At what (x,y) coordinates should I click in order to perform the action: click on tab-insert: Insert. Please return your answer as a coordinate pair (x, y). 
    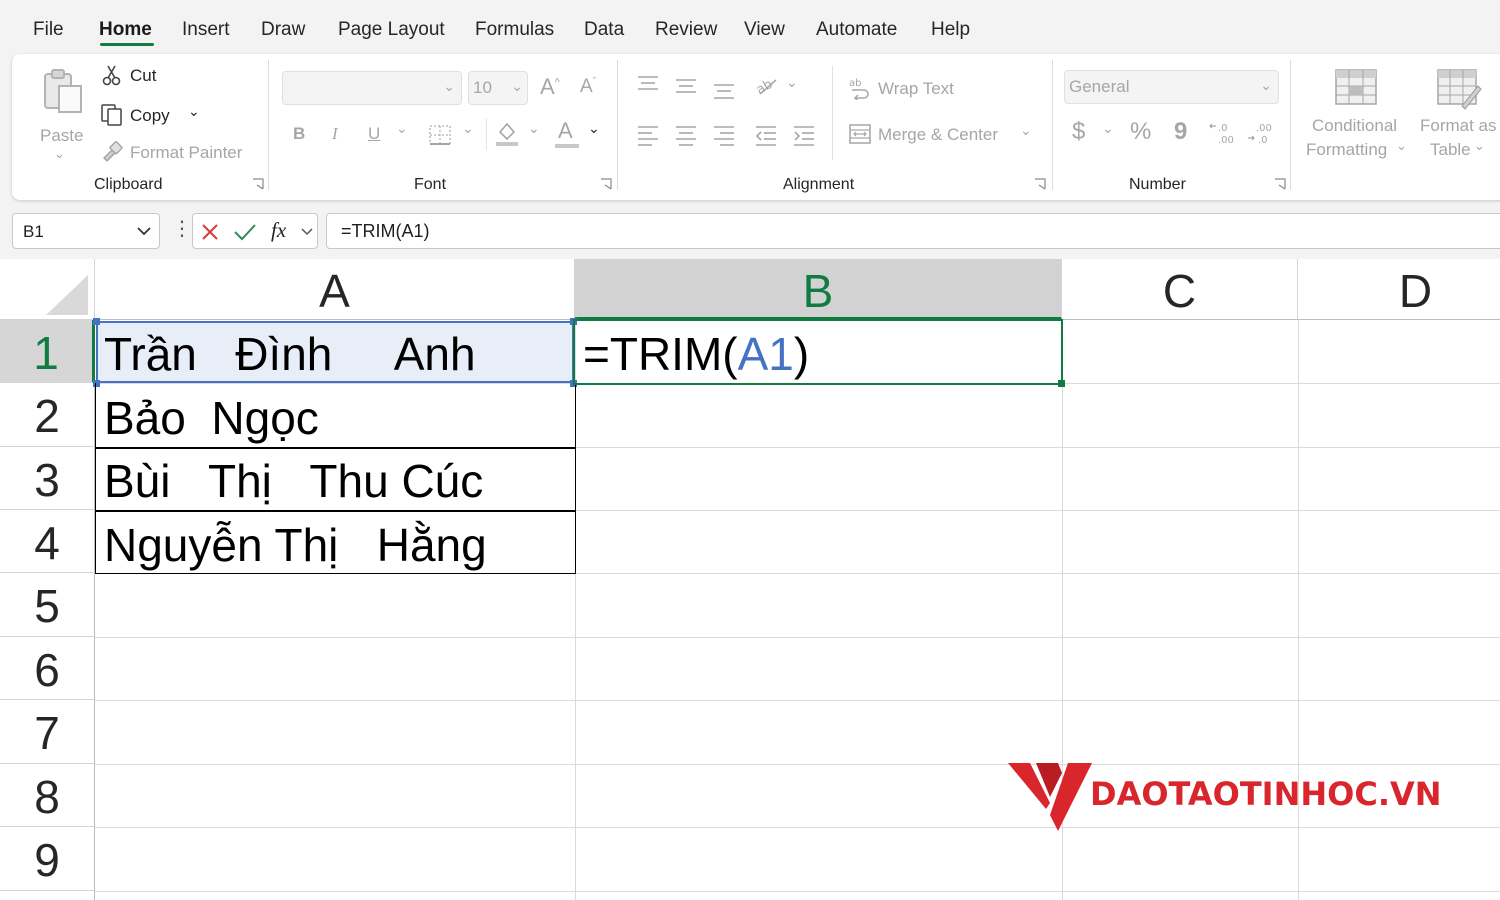
    Looking at the image, I should click on (206, 30).